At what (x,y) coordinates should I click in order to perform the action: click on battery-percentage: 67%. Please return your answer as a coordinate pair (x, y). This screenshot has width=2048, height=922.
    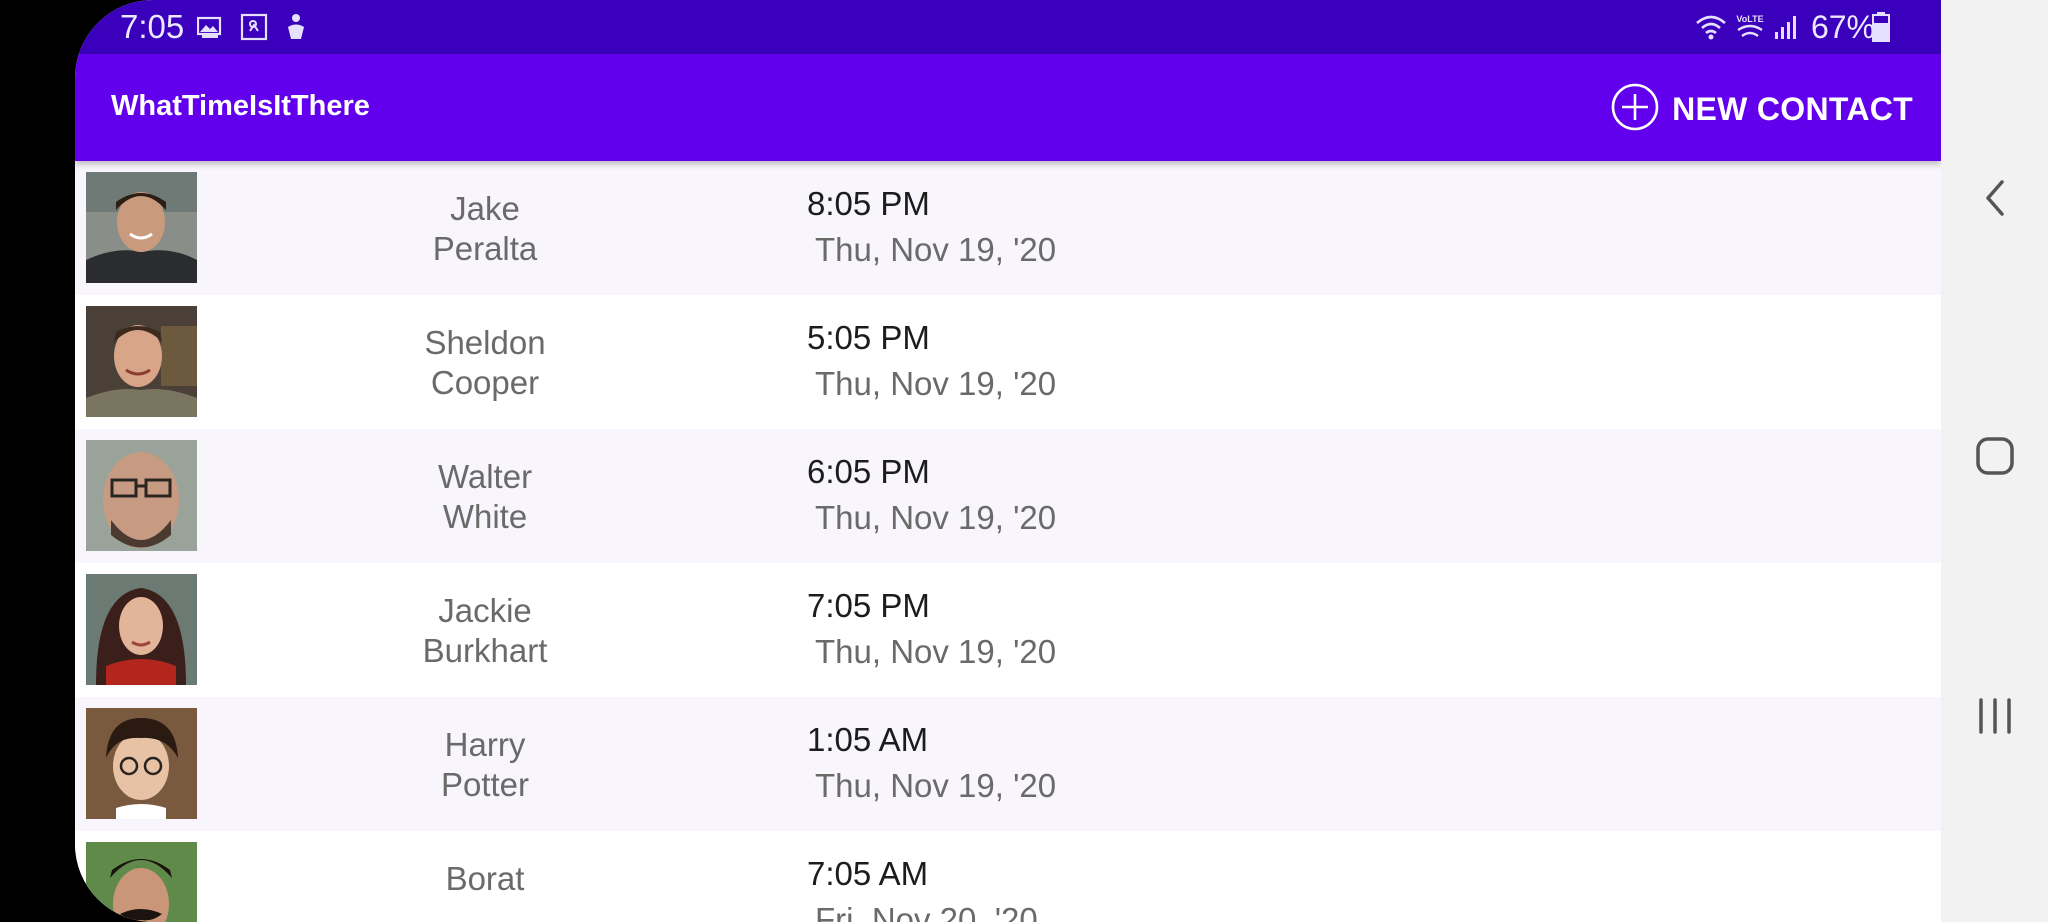
    Looking at the image, I should click on (1842, 27).